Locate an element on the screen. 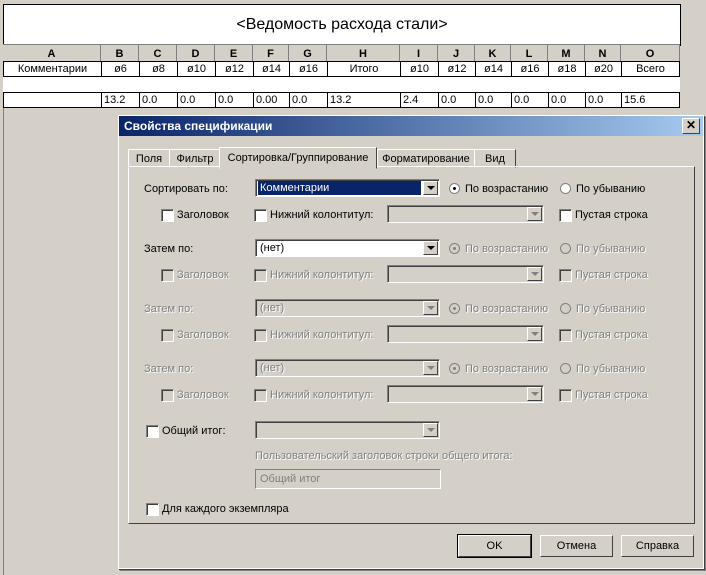 Image resolution: width=706 pixels, height=575 pixels. cancel-button: Отмена is located at coordinates (576, 546).